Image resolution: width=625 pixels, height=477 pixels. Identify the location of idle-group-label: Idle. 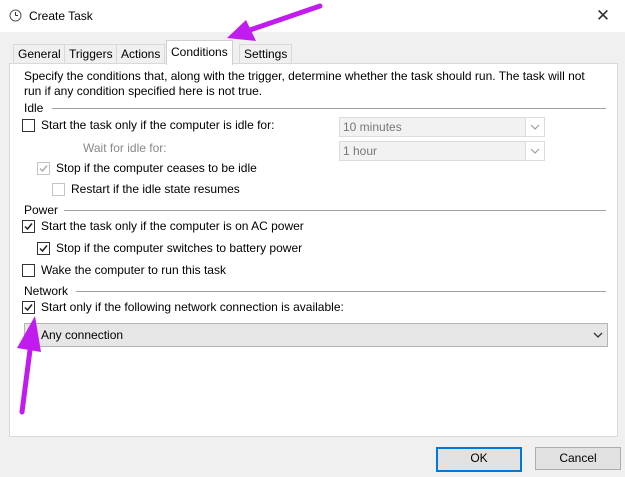
(34, 108).